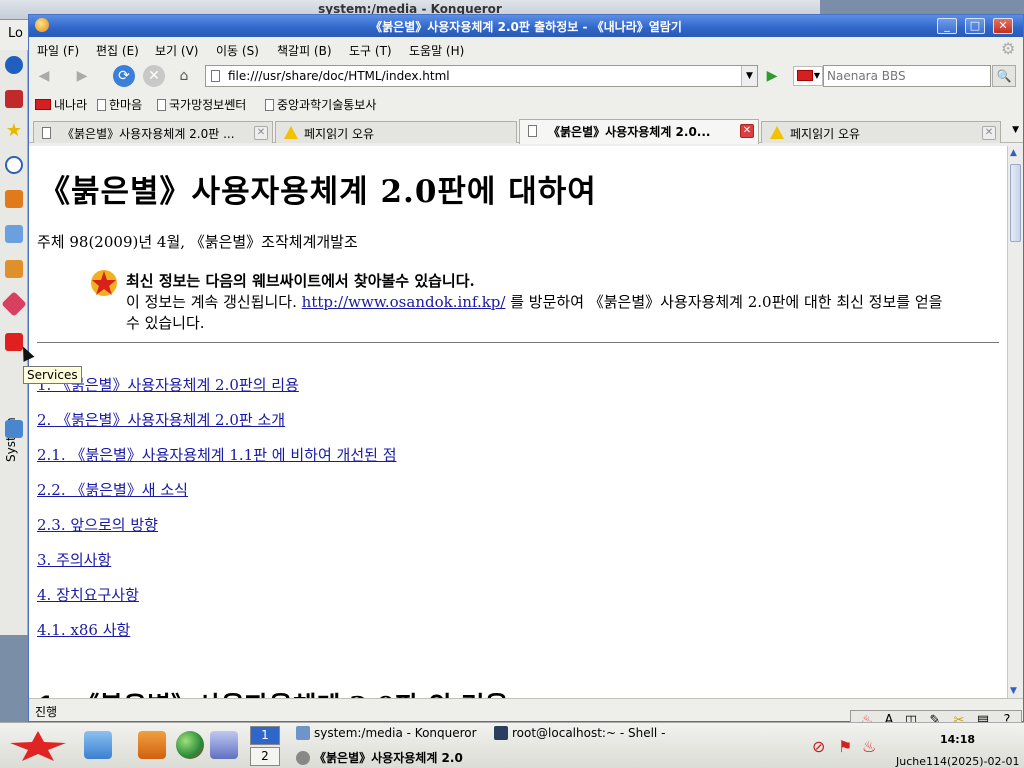 Image resolution: width=1024 pixels, height=768 pixels. I want to click on remote-icon, so click(14, 234).